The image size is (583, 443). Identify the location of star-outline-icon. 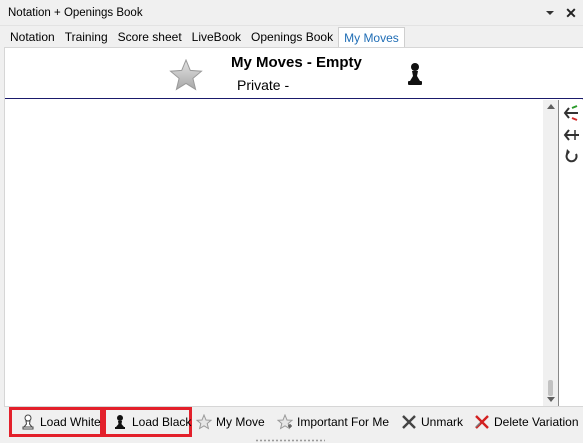
(204, 421).